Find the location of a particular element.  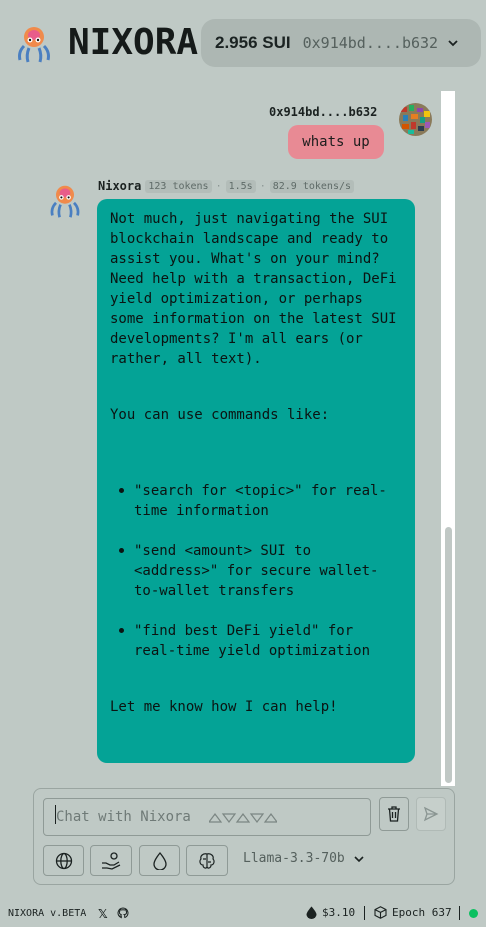

x-icon: 𝕏 is located at coordinates (103, 914).